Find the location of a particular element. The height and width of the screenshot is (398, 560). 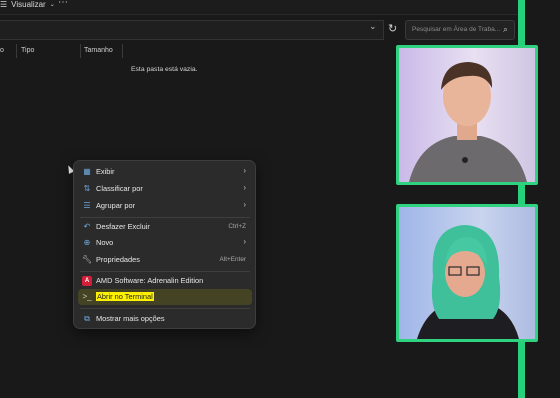

shortcut-label: Ctrl+Z is located at coordinates (237, 226).